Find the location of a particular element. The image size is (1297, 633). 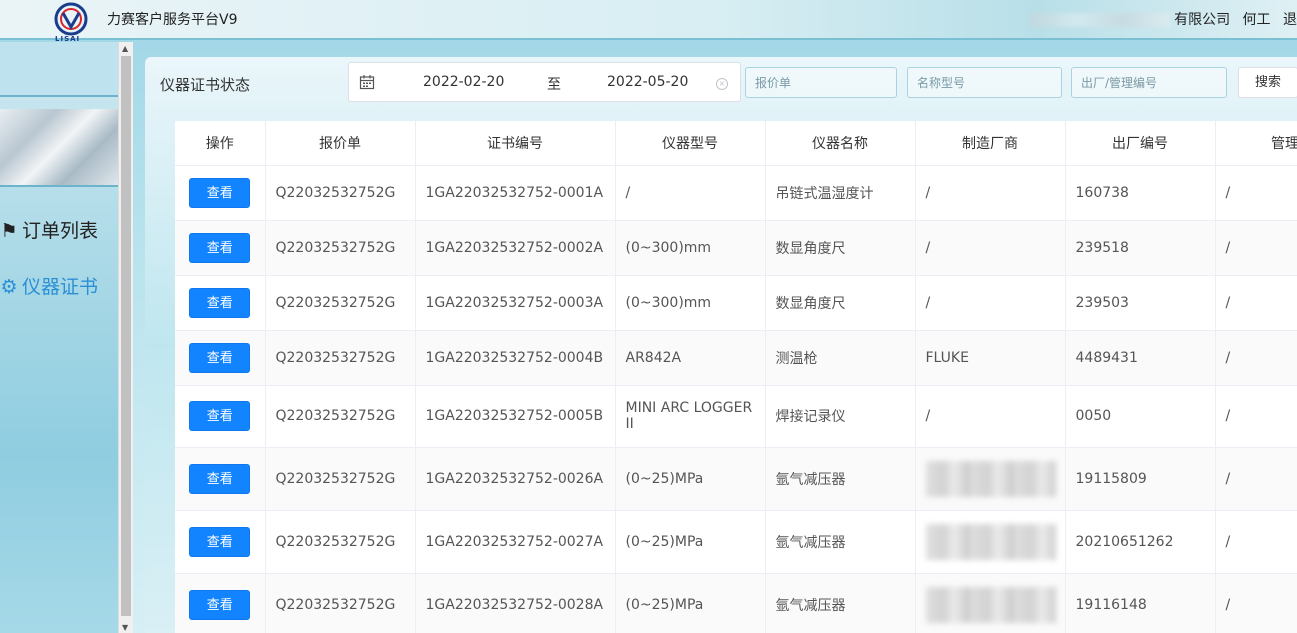

sidebar: ⚑ 订单列表 ⚙ 仪器证书 is located at coordinates (59, 337).